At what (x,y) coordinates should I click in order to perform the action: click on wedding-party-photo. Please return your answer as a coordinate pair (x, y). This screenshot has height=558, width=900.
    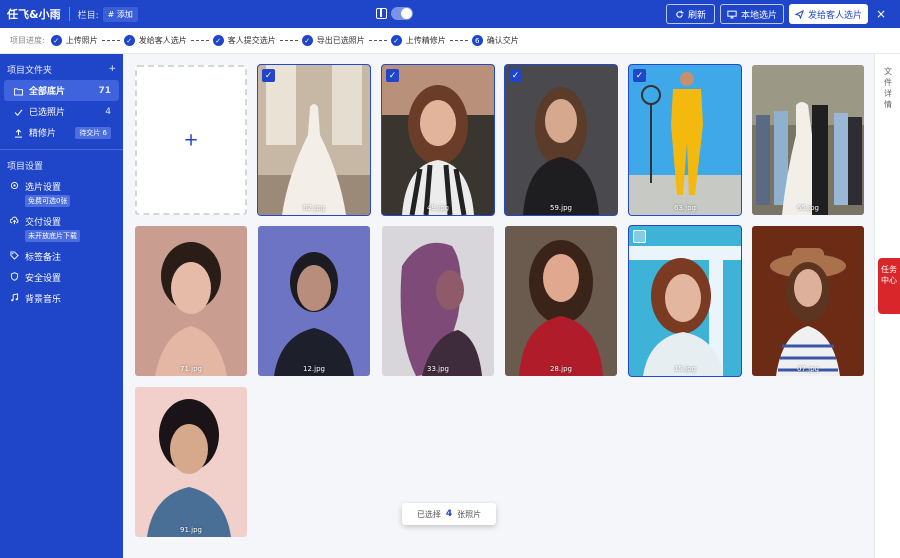
    Looking at the image, I should click on (808, 140).